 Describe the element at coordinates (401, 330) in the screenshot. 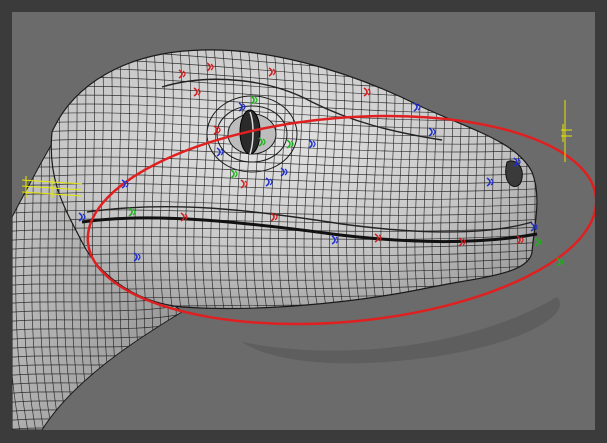

I see `drop-shadow` at that location.